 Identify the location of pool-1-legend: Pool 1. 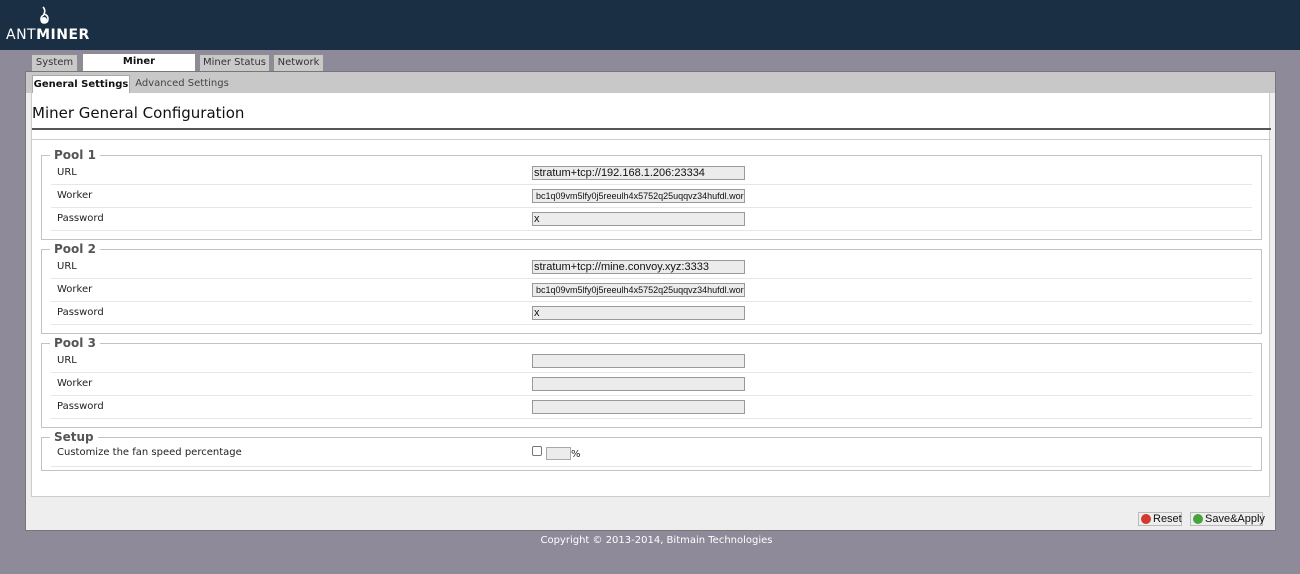
(75, 155).